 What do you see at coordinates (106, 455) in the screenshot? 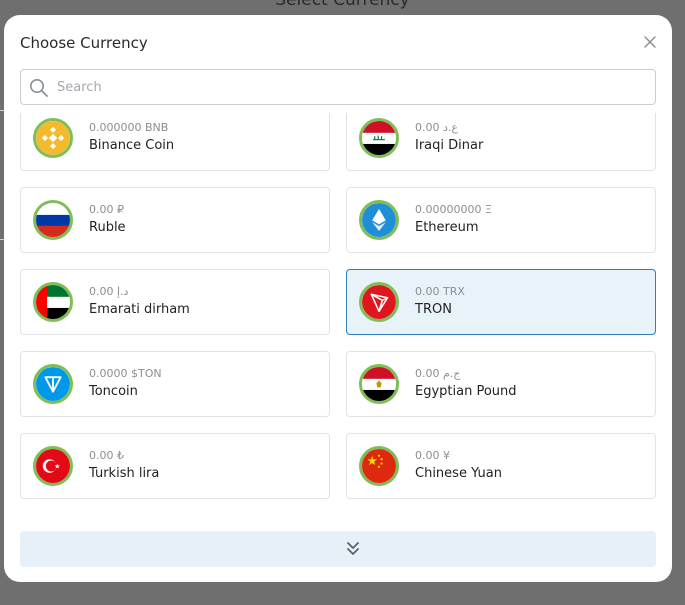
I see `currency-amount: 0.00 ₺` at bounding box center [106, 455].